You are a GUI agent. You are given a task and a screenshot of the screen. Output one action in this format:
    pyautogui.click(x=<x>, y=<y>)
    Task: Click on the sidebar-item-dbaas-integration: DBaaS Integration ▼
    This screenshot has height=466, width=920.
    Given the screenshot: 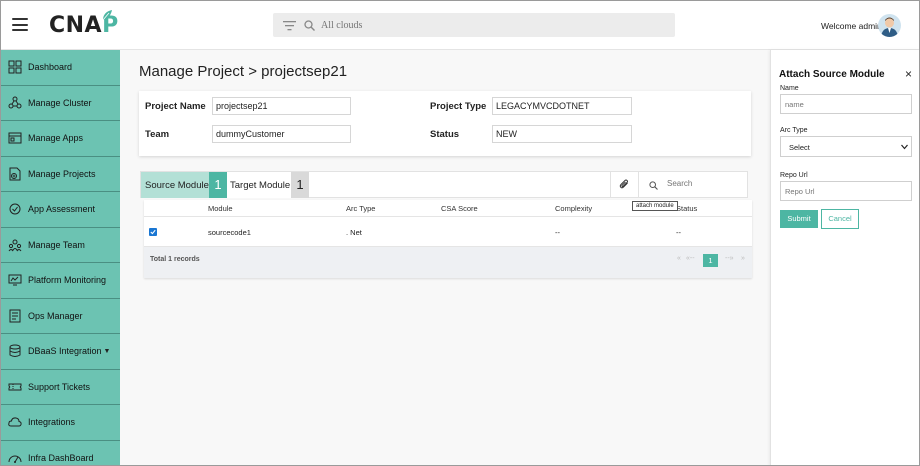 What is the action you would take?
    pyautogui.click(x=60, y=352)
    